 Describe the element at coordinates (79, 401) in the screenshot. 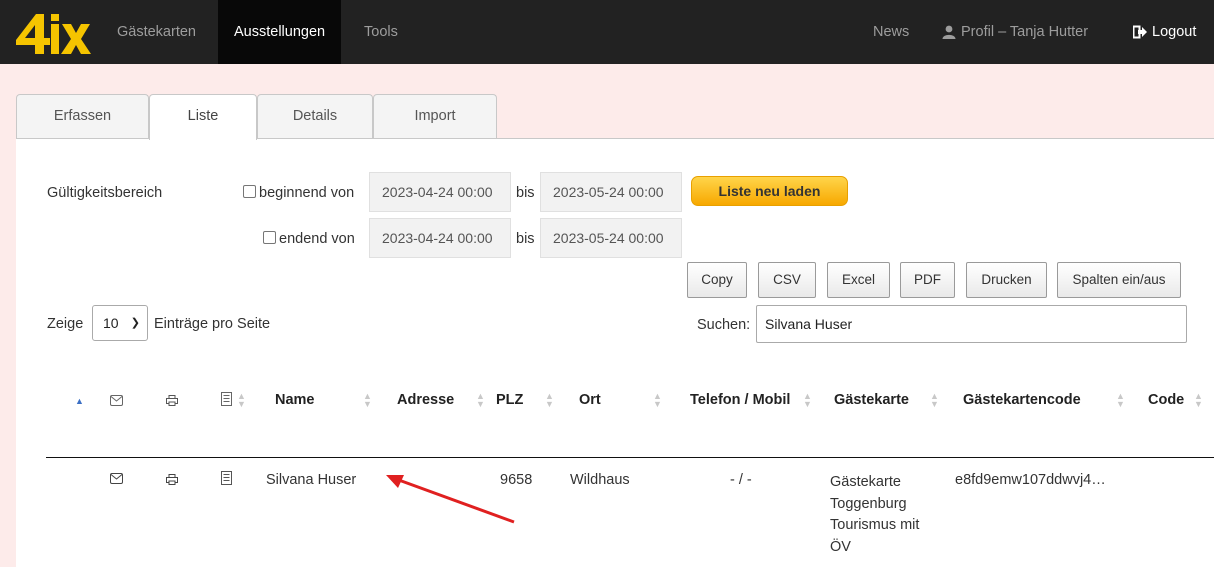

I see `sort-asc-icon: ▲` at that location.